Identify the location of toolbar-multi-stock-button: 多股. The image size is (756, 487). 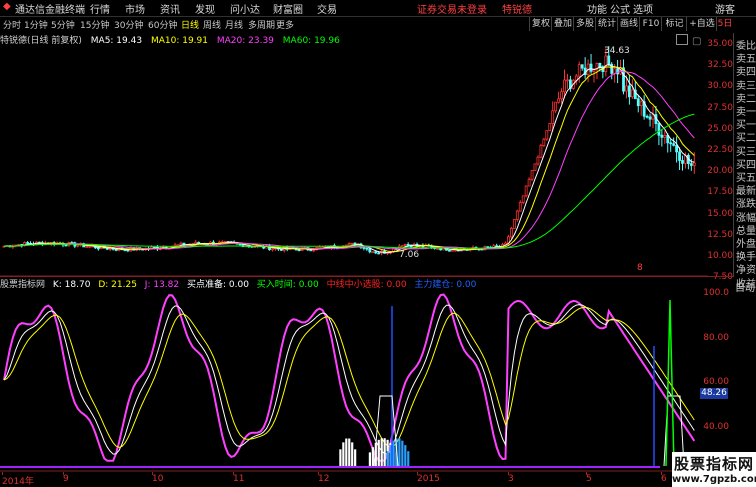
(584, 24).